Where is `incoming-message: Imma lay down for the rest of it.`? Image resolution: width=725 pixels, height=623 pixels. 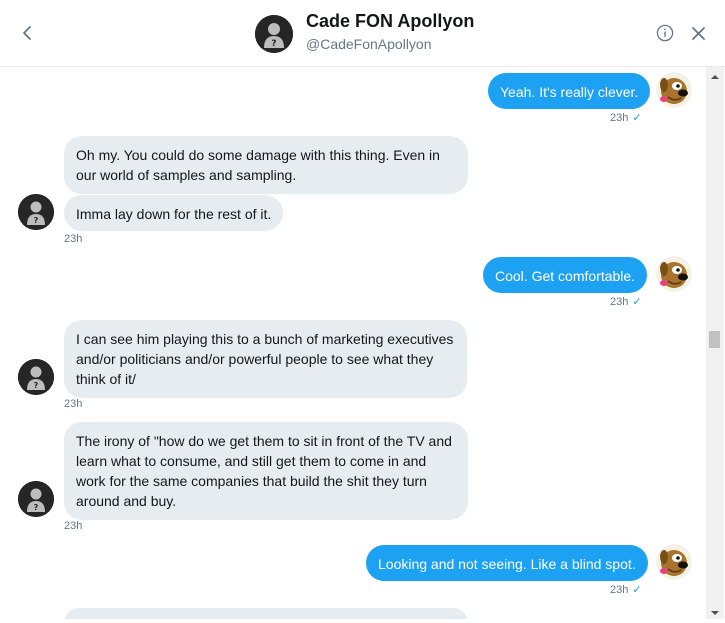 incoming-message: Imma lay down for the rest of it. is located at coordinates (174, 213).